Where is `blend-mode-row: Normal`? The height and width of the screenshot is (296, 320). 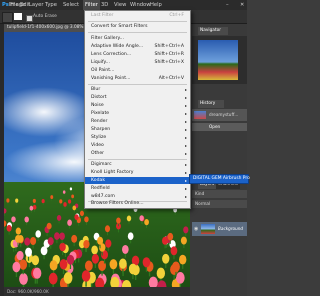 blend-mode-row: Normal is located at coordinates (219, 204).